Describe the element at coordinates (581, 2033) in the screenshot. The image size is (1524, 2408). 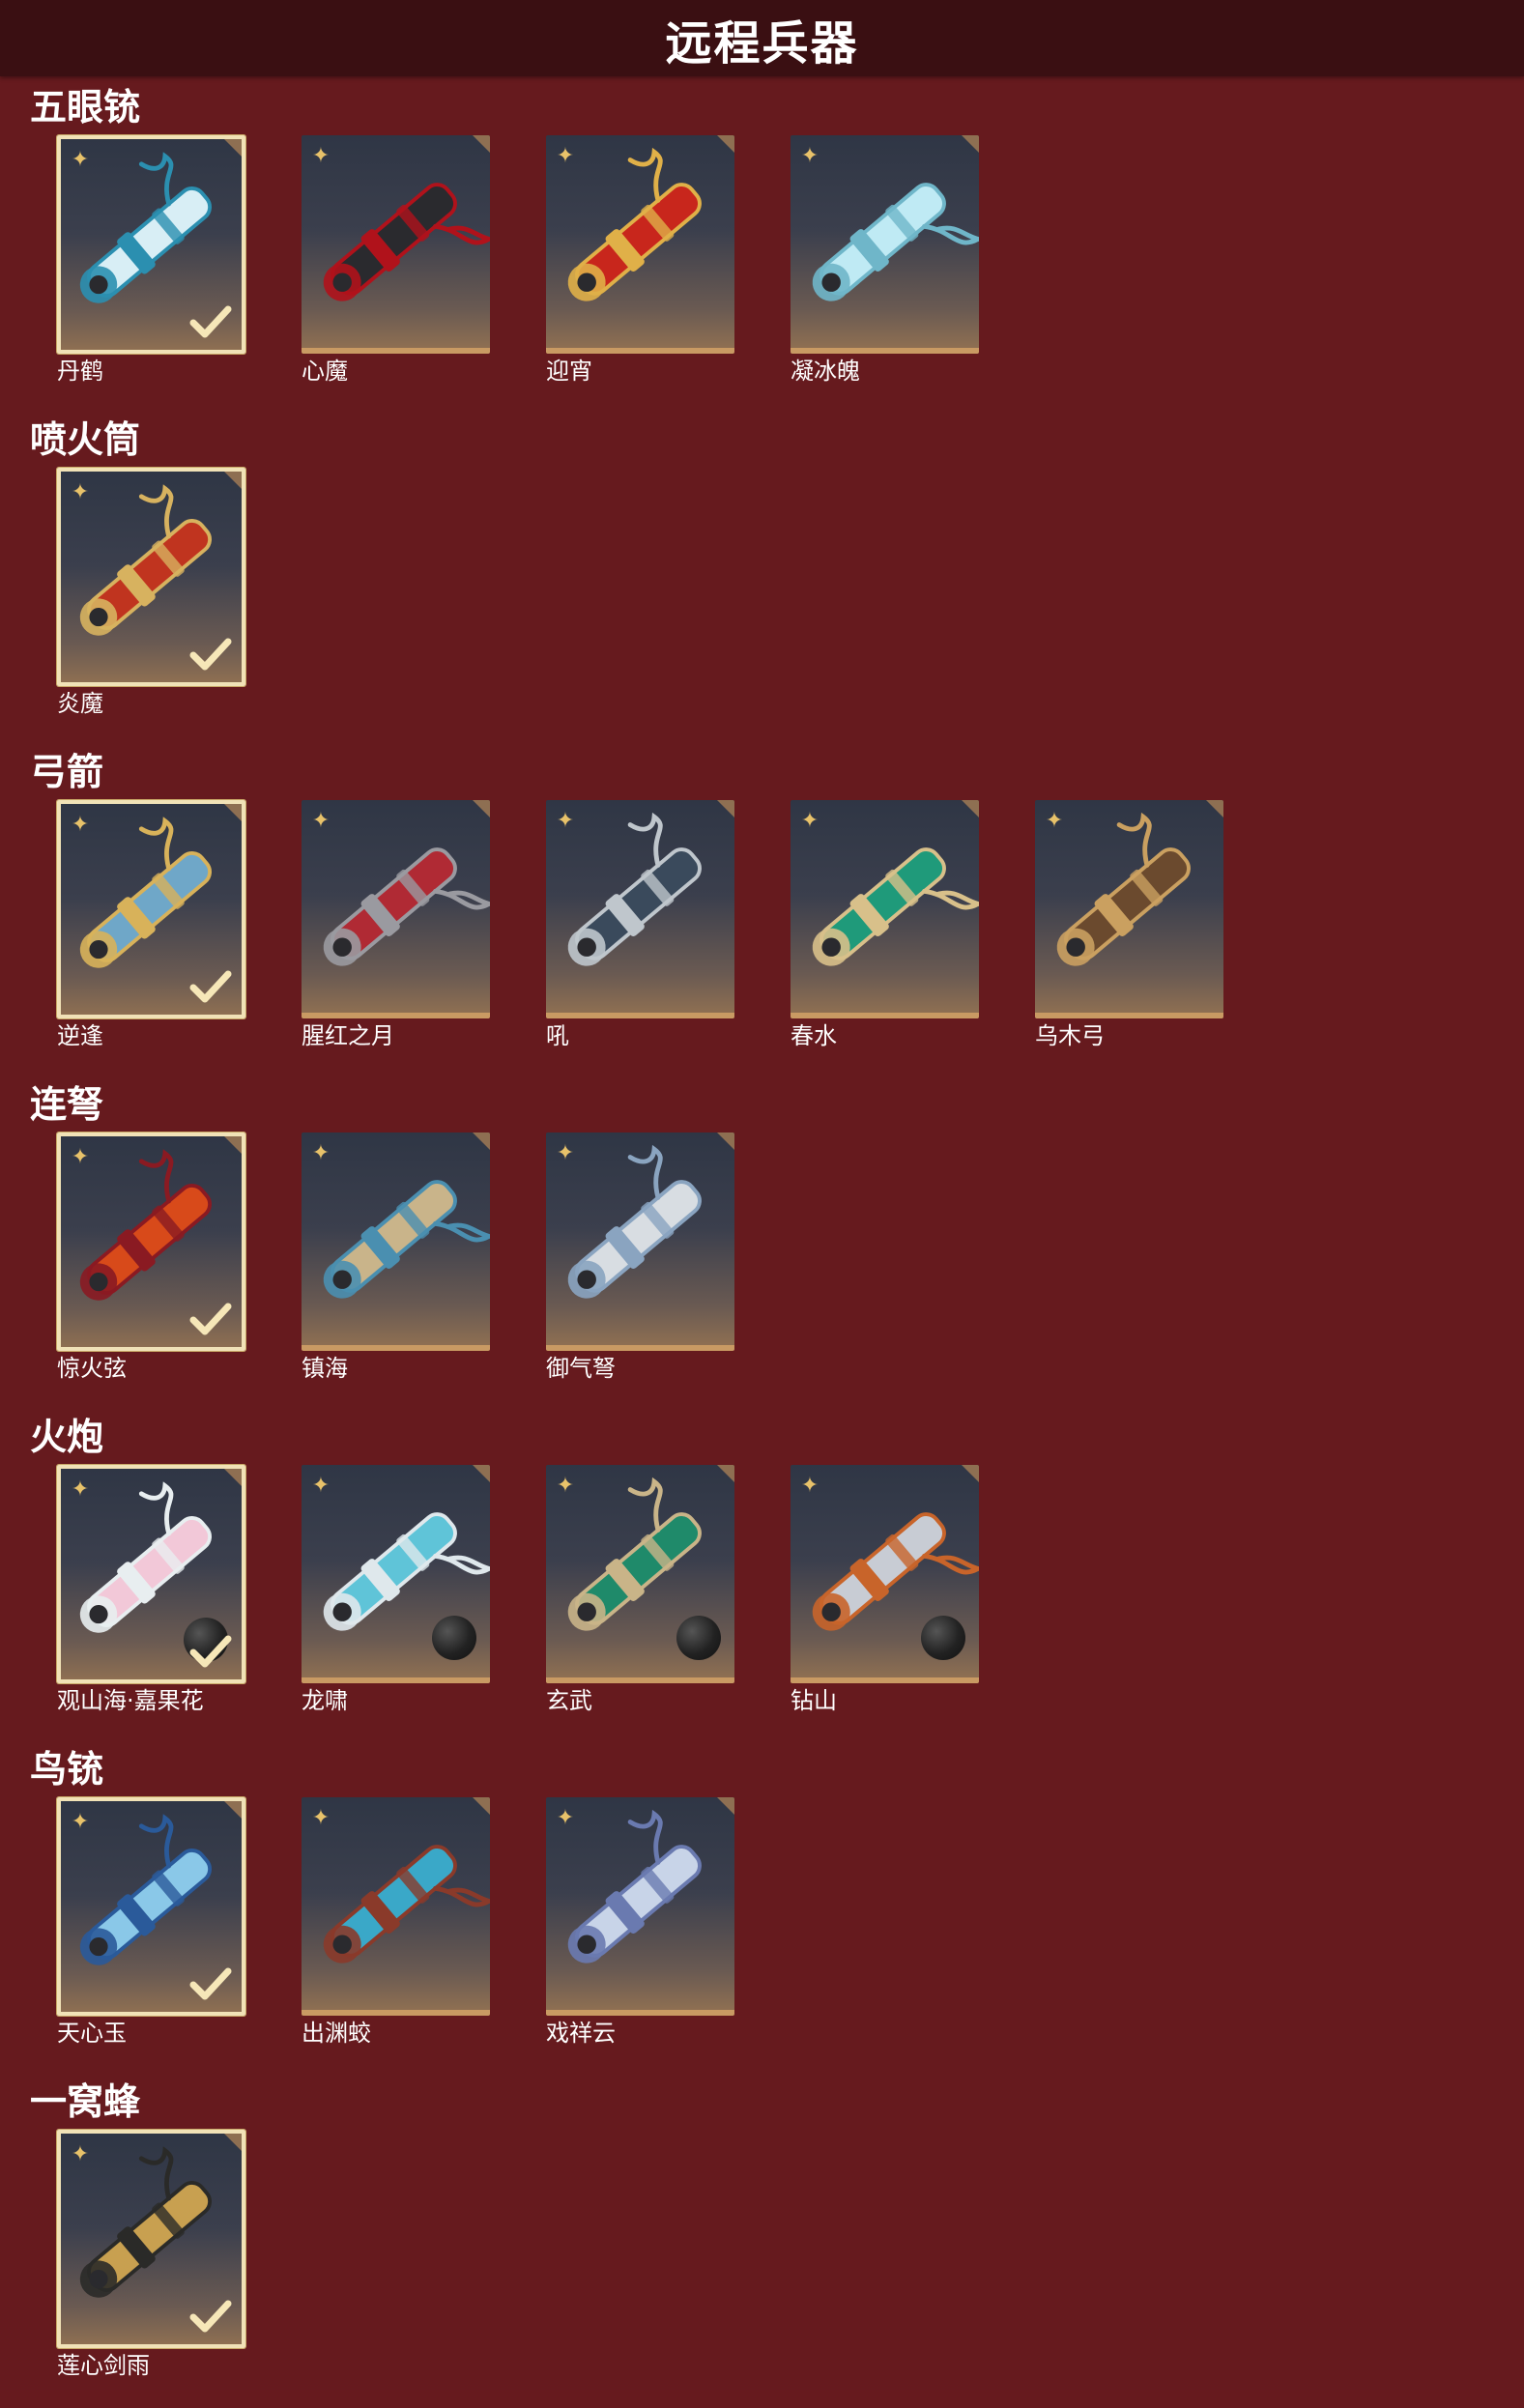
I see `weapon-name: 戏祥云` at that location.